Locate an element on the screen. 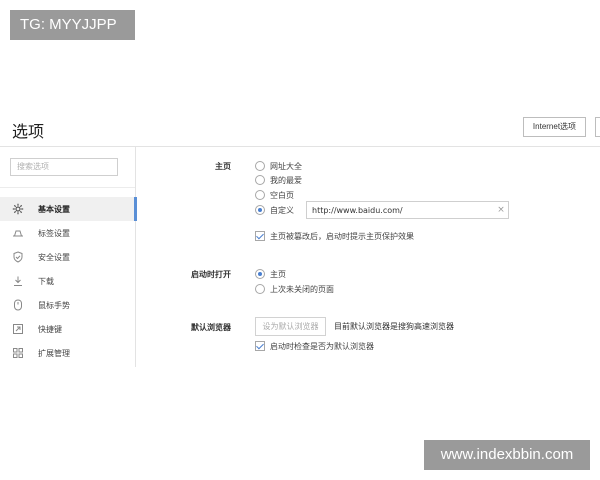 This screenshot has height=480, width=600. default-browser-check-option: 启动时检查是否为默认浏览器 is located at coordinates (314, 346).